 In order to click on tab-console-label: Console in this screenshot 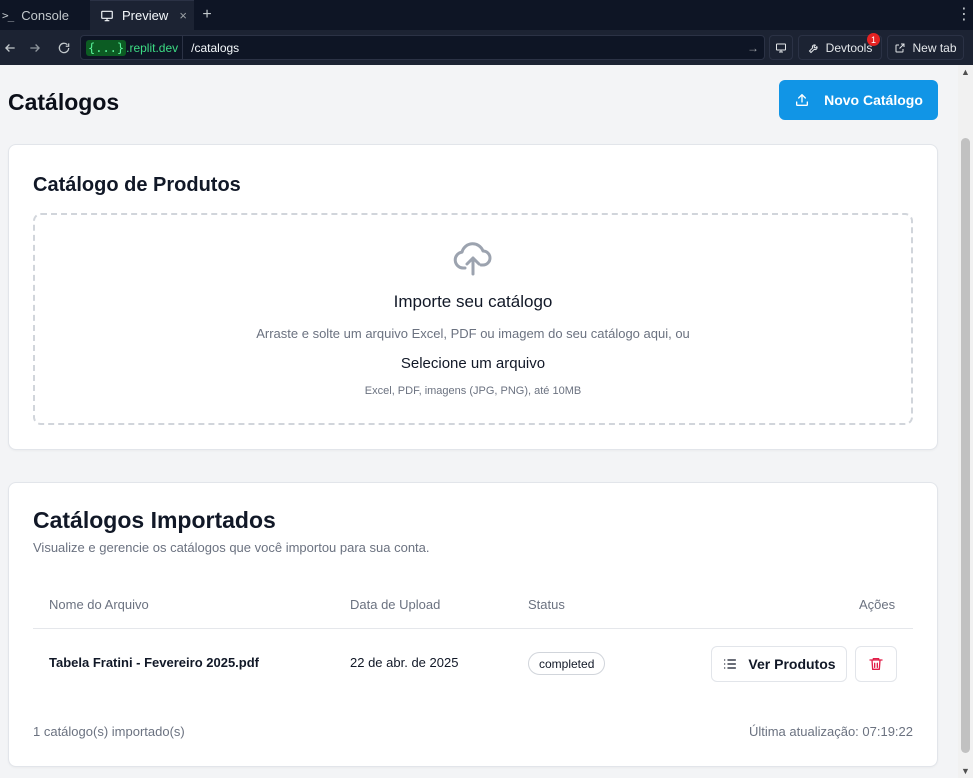, I will do `click(45, 15)`.